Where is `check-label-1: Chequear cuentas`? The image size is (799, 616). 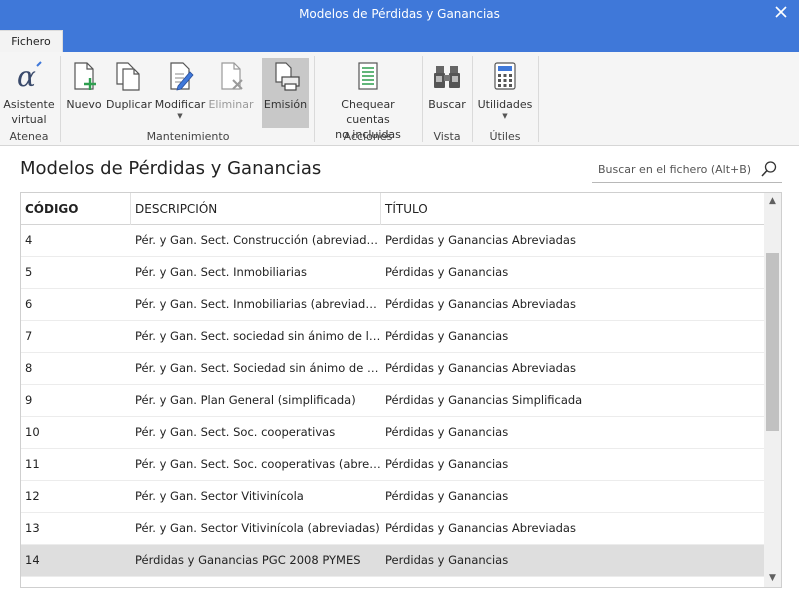 check-label-1: Chequear cuentas is located at coordinates (368, 112).